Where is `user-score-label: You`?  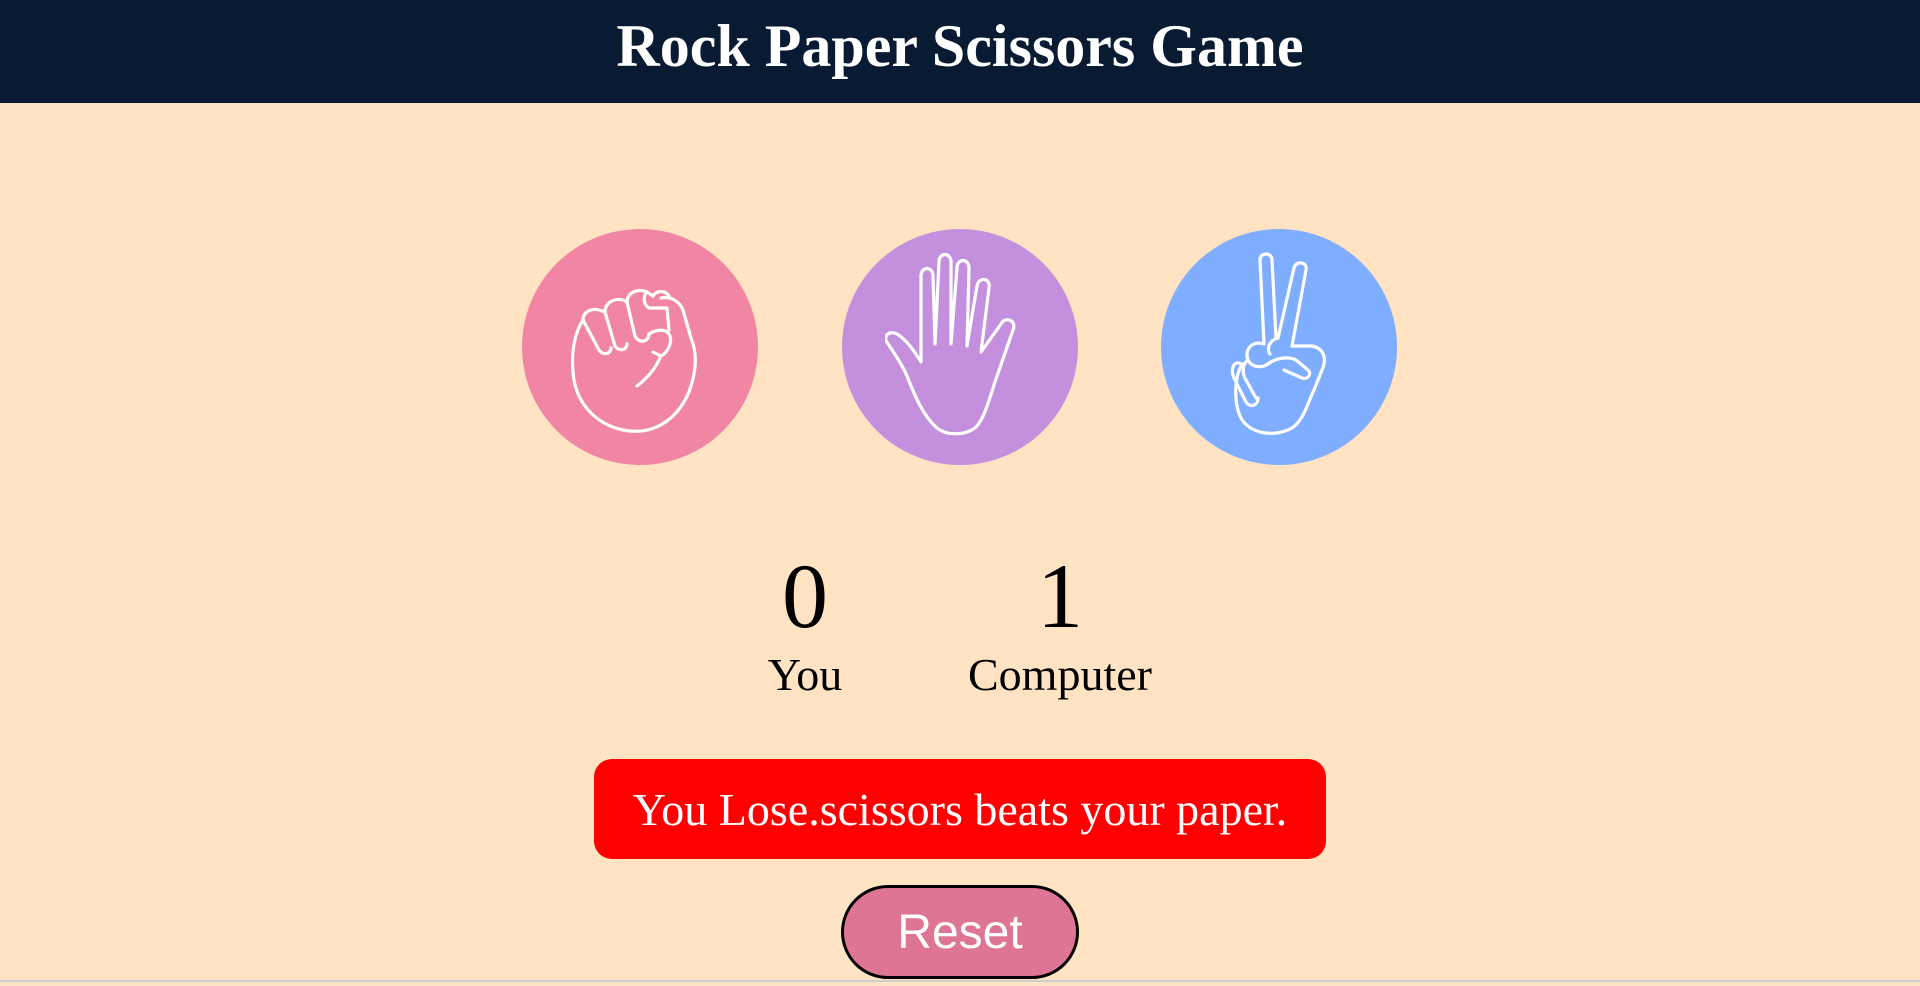
user-score-label: You is located at coordinates (805, 674).